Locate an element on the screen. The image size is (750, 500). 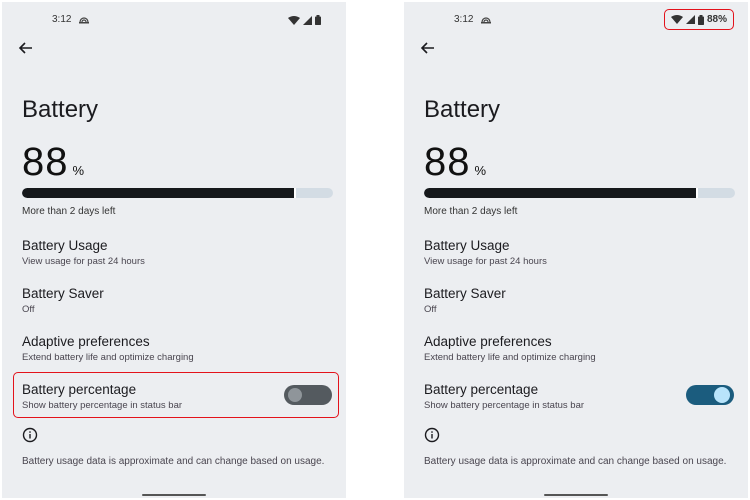
status-icons is located at coordinates (306, 20).